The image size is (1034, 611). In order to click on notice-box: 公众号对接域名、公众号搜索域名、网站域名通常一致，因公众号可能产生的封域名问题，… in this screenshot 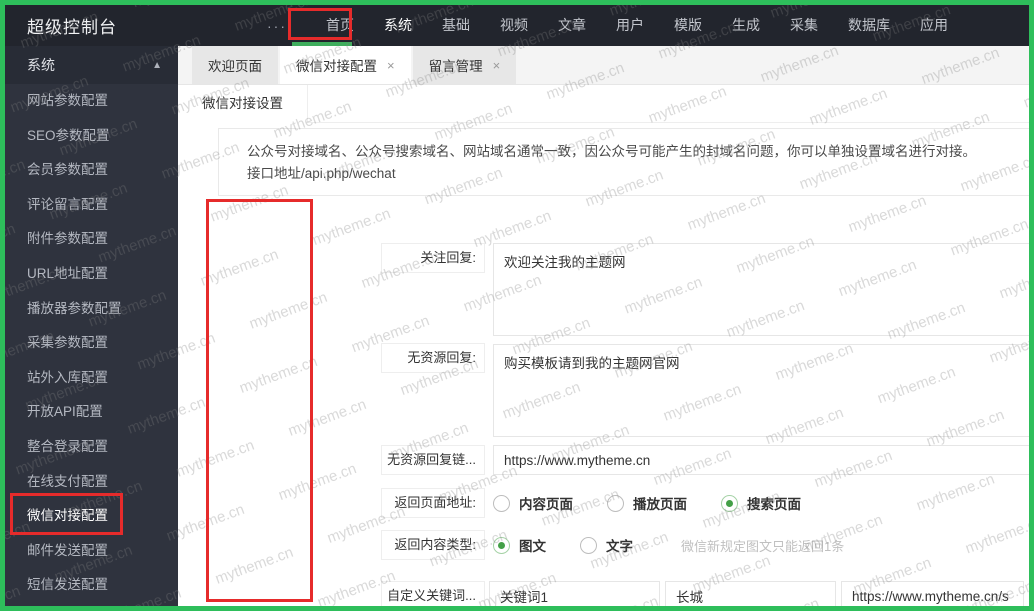, I will do `click(623, 162)`.